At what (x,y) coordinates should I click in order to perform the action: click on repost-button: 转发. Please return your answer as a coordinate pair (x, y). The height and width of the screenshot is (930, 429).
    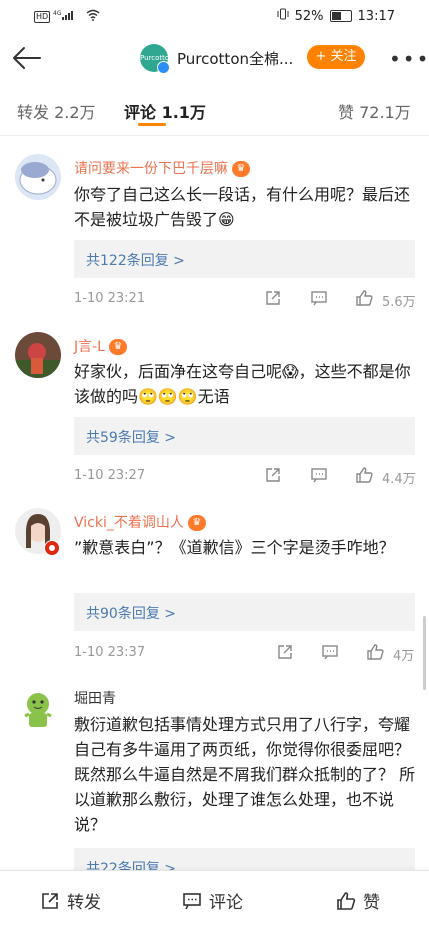
    Looking at the image, I should click on (70, 900).